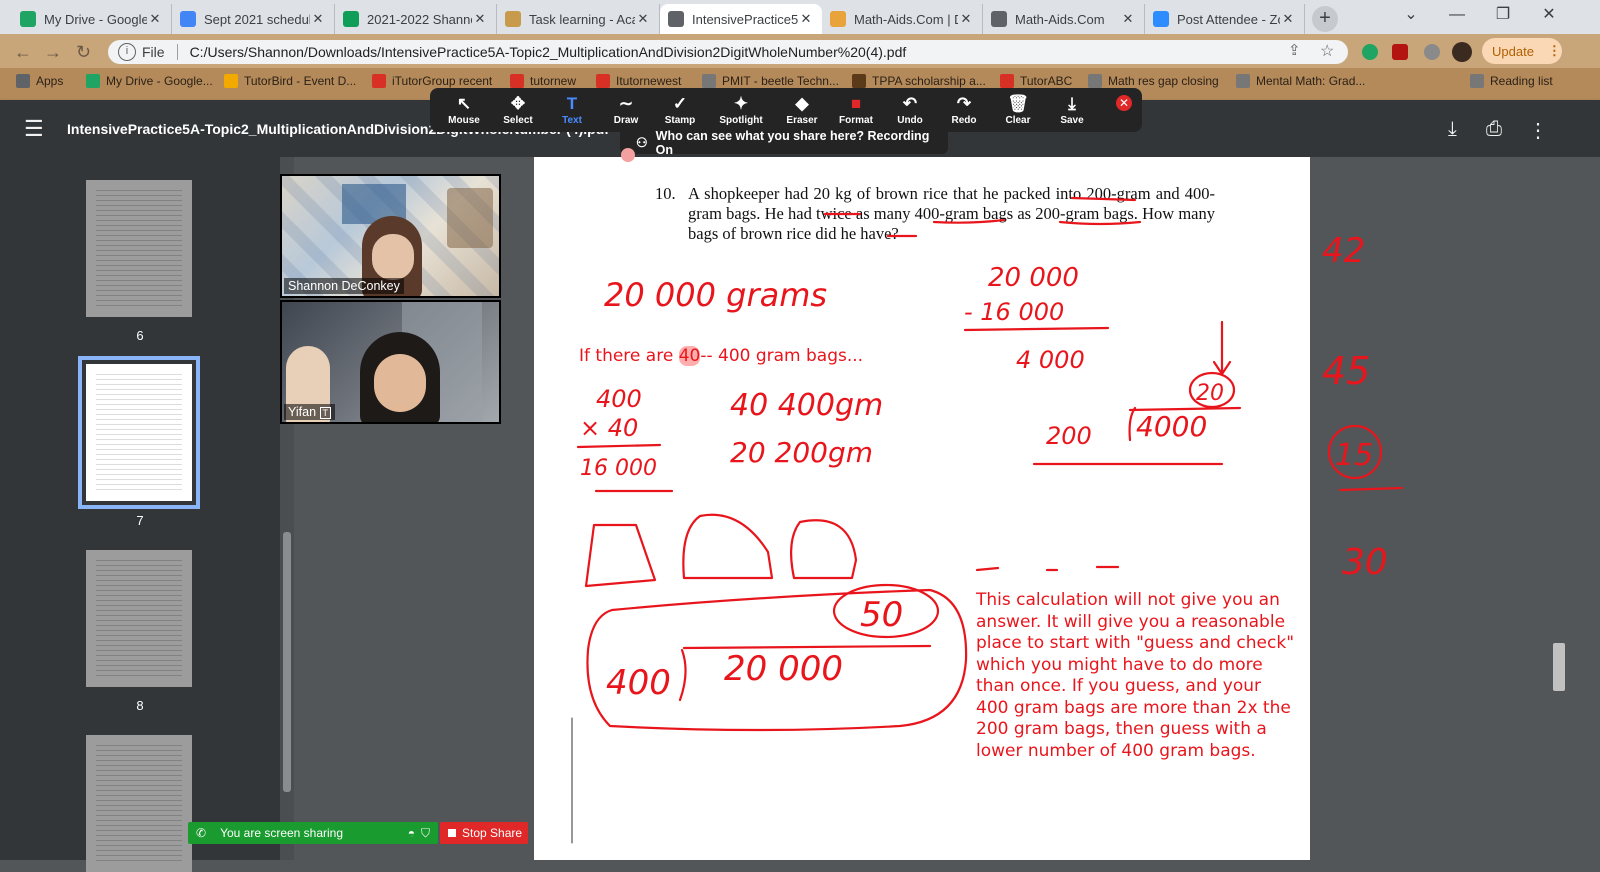  I want to click on browser-tab: 2021-2022 Shanno ✕, so click(416, 19).